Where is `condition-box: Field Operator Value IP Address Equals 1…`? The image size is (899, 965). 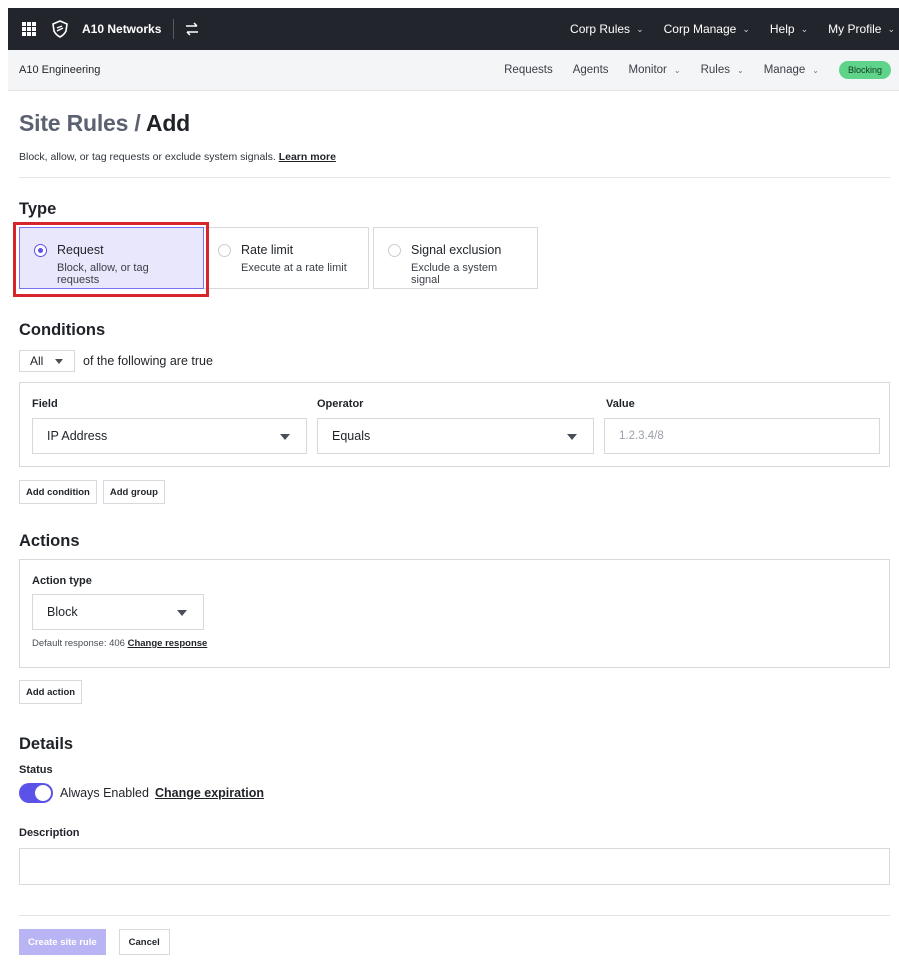 condition-box: Field Operator Value IP Address Equals 1… is located at coordinates (454, 424).